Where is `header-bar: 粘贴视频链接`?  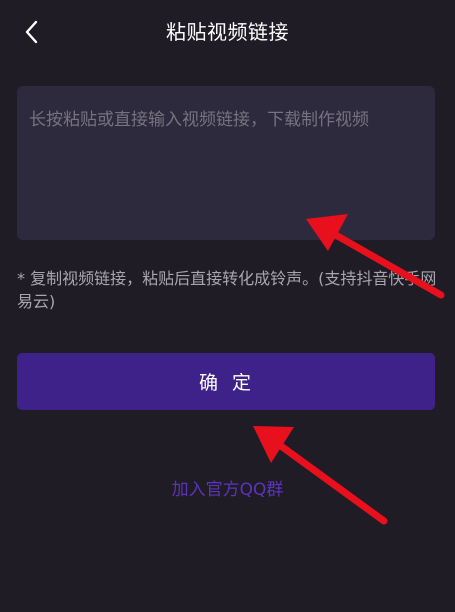 header-bar: 粘贴视频链接 is located at coordinates (227, 33).